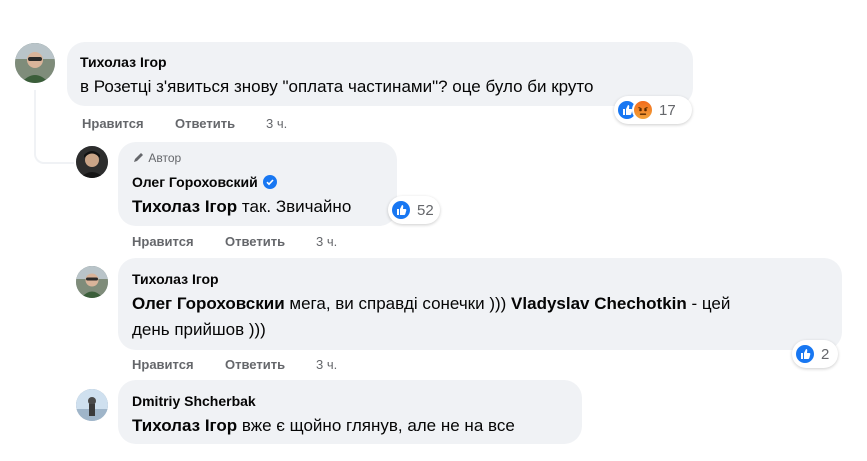 This screenshot has height=461, width=867. Describe the element at coordinates (138, 157) in the screenshot. I see `pencil-icon` at that location.